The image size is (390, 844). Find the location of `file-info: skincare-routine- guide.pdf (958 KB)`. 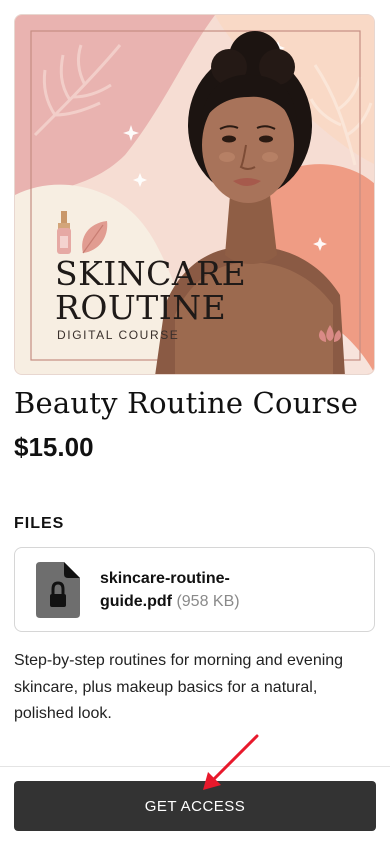

file-info: skincare-routine- guide.pdf (958 KB) is located at coordinates (170, 590).